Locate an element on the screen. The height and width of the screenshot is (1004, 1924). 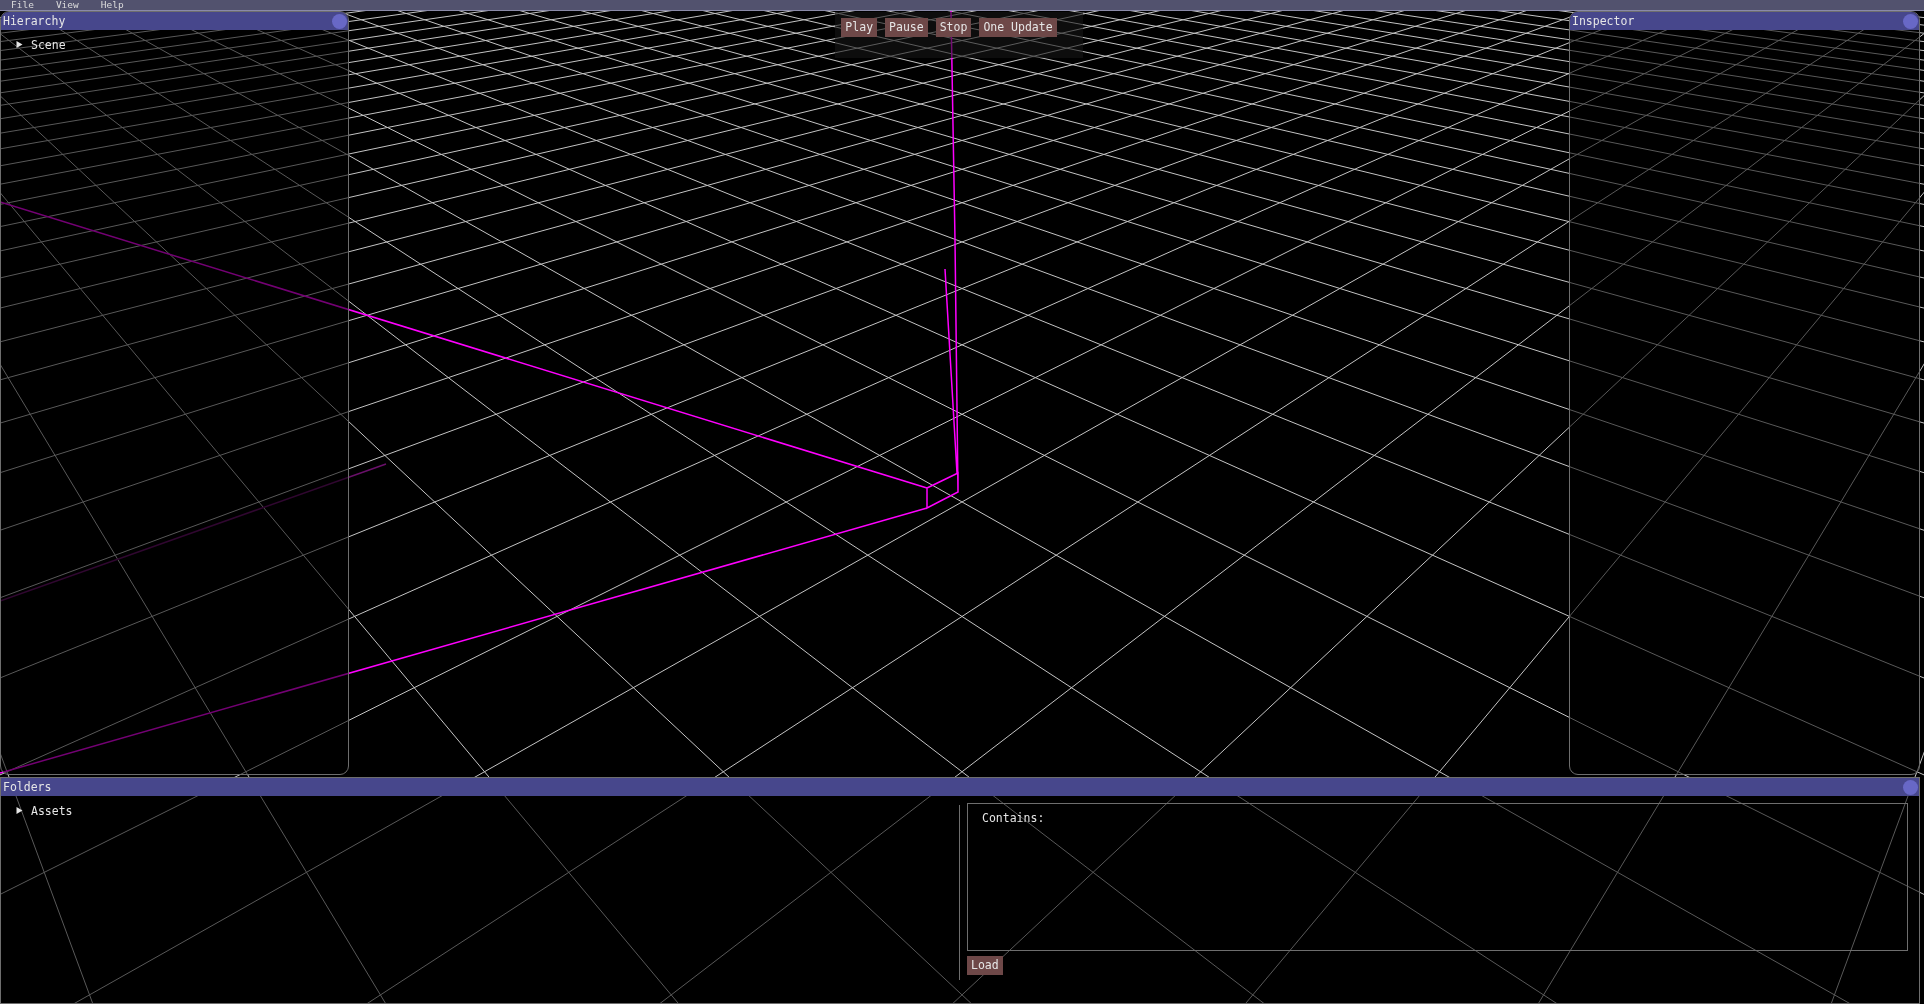
window-title: Inspector is located at coordinates (1603, 21).